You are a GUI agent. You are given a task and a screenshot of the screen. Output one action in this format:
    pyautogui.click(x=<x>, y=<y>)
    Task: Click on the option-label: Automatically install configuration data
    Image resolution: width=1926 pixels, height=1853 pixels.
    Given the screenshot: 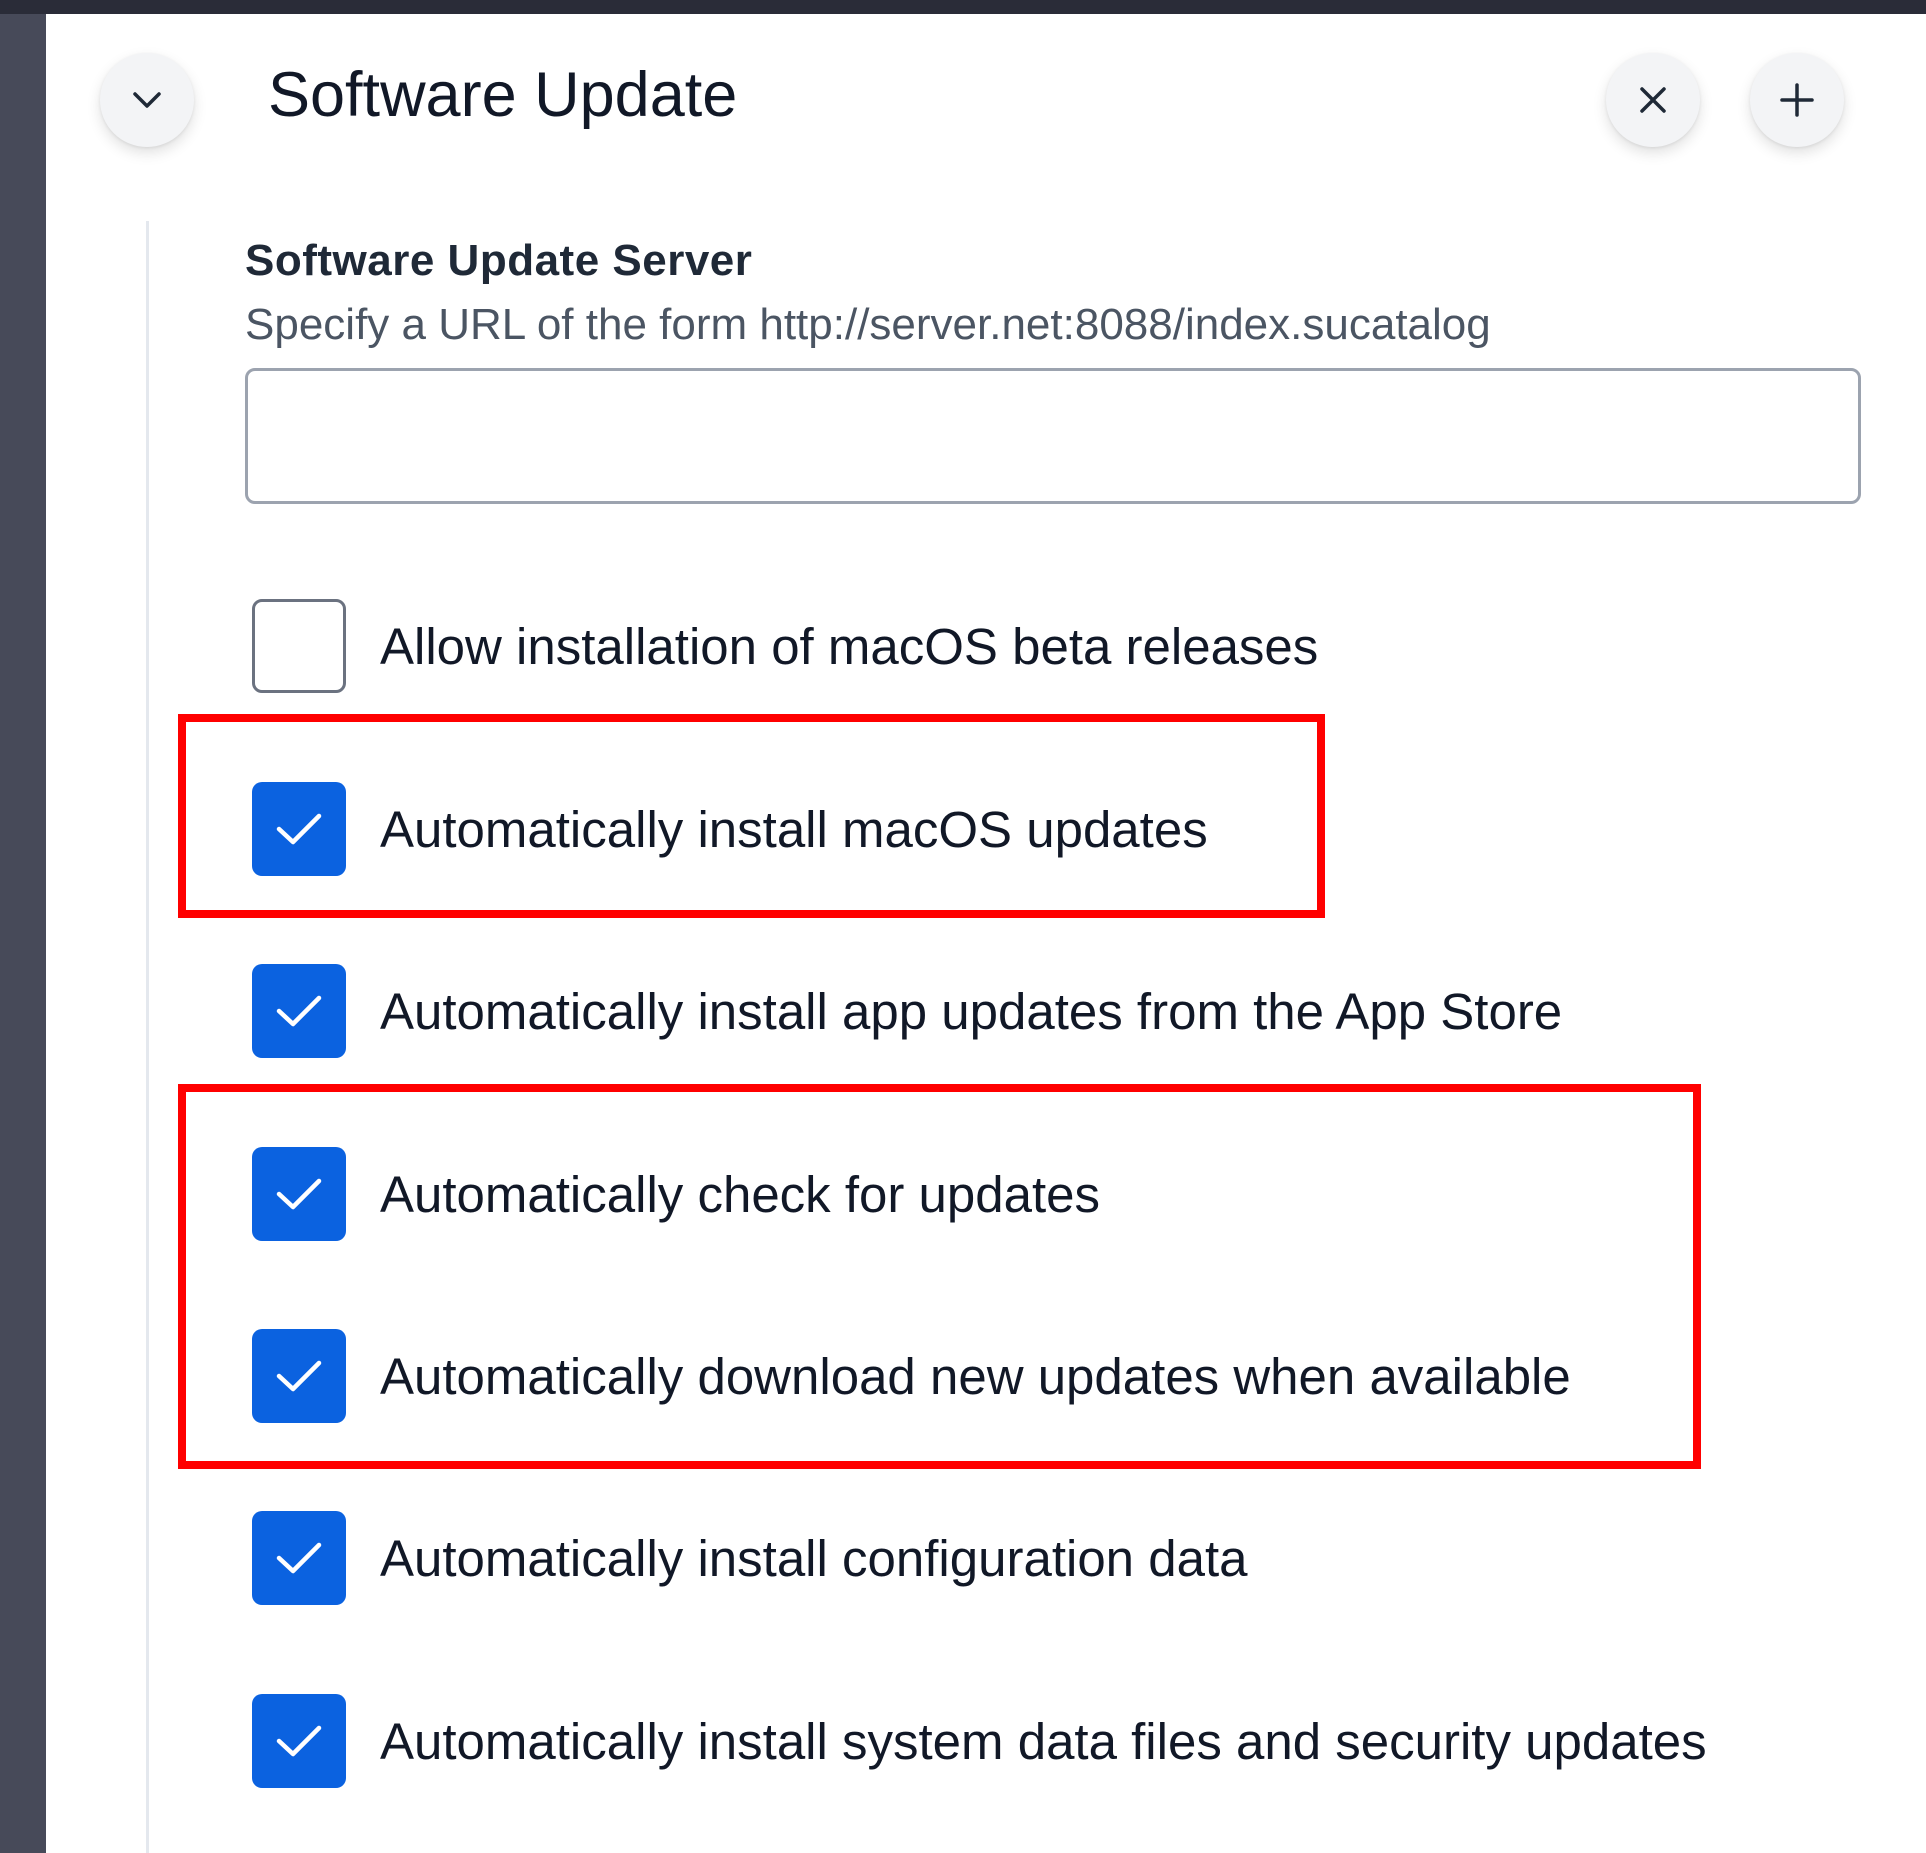 What is the action you would take?
    pyautogui.click(x=814, y=1558)
    